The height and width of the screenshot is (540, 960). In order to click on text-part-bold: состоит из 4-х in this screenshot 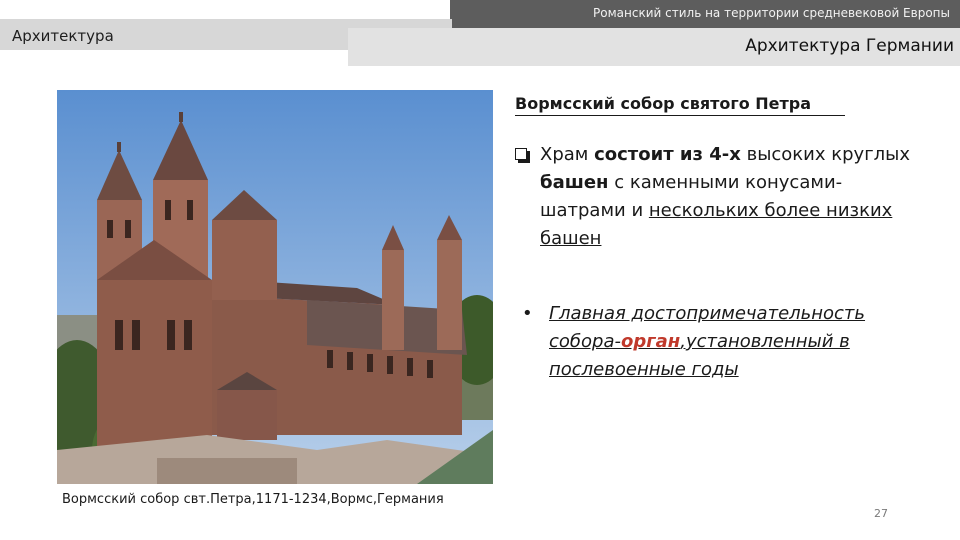, I will do `click(667, 154)`.